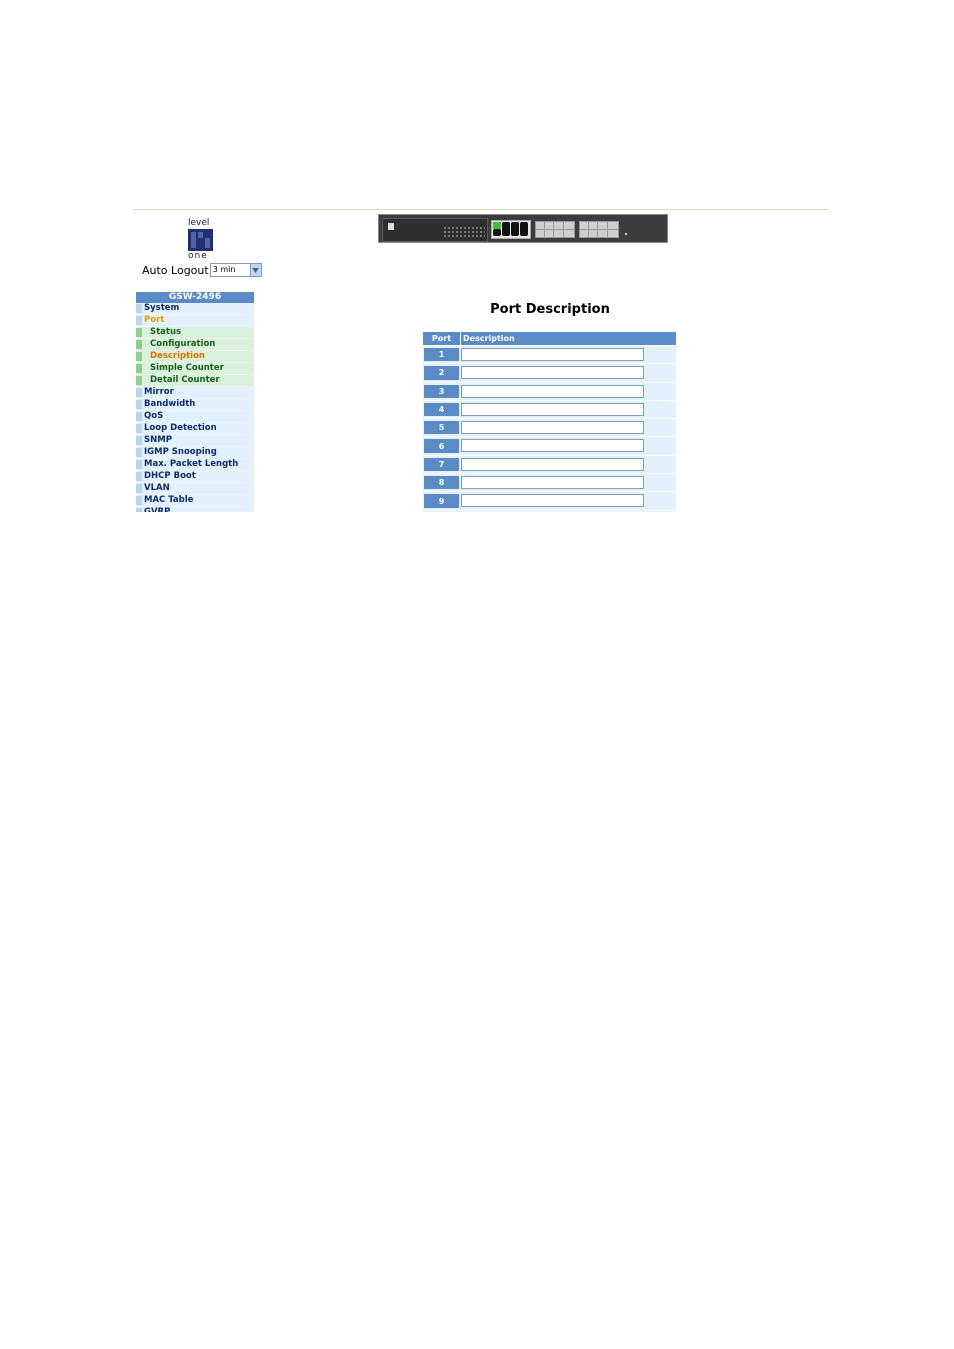 This screenshot has width=954, height=1349. What do you see at coordinates (187, 368) in the screenshot?
I see `menu-item-label: Simple Counter` at bounding box center [187, 368].